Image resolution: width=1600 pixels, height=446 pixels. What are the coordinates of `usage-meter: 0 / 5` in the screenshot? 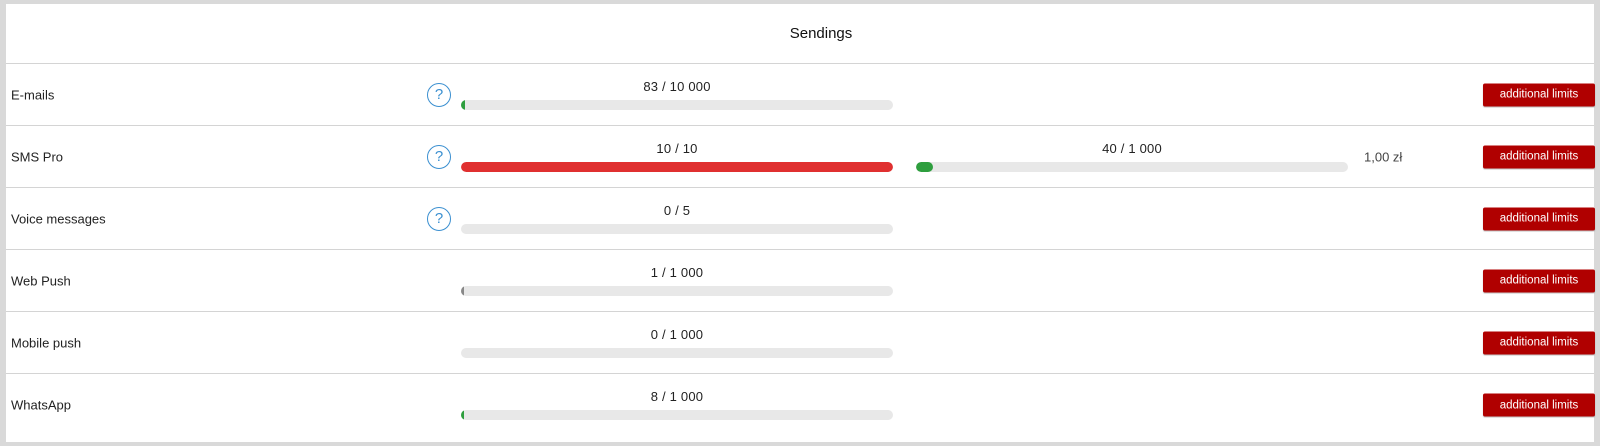 It's located at (677, 218).